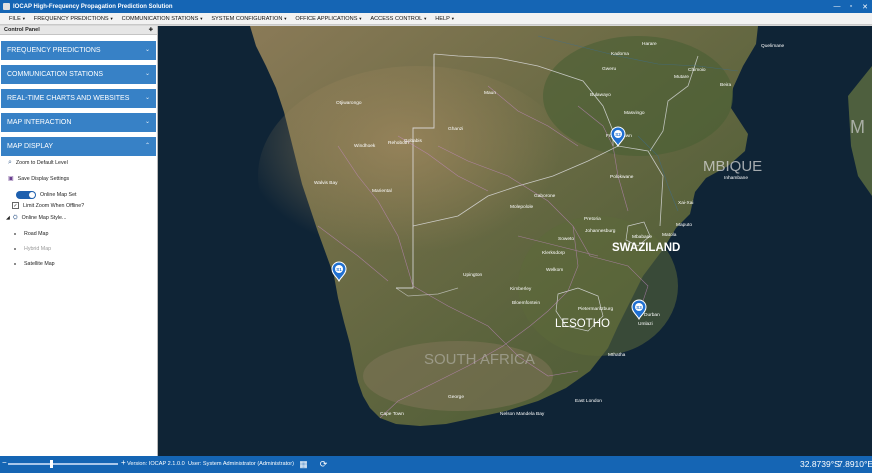 The image size is (872, 473). Describe the element at coordinates (545, 196) in the screenshot. I see `label-gaborone: Gaborone` at that location.